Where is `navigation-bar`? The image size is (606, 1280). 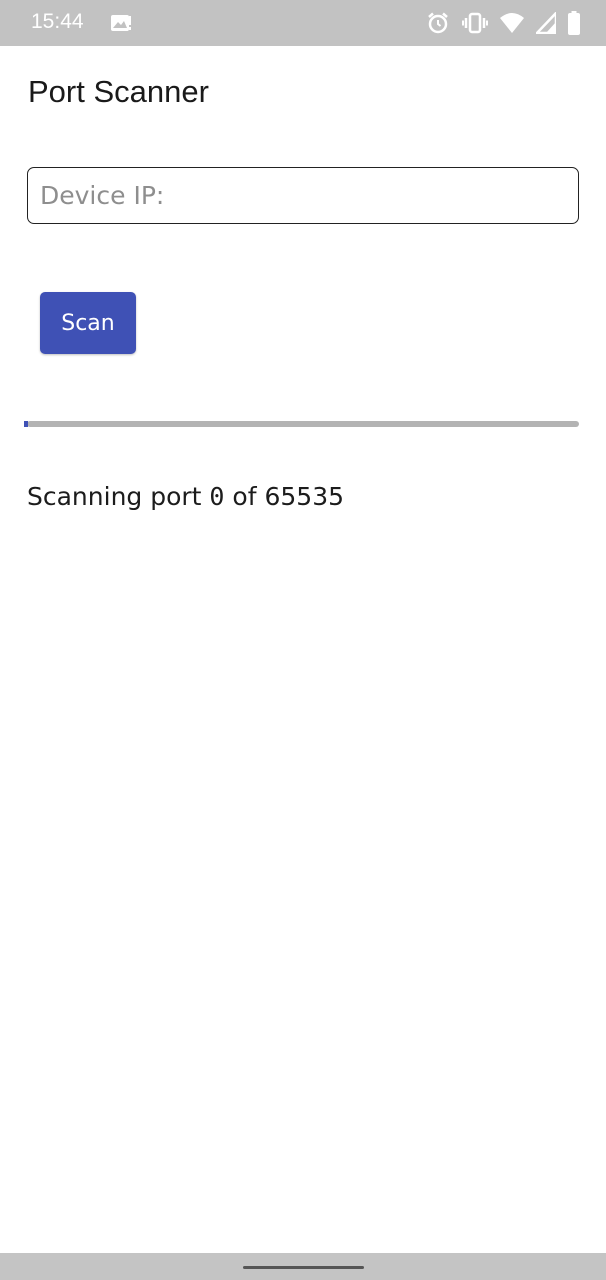
navigation-bar is located at coordinates (303, 1266).